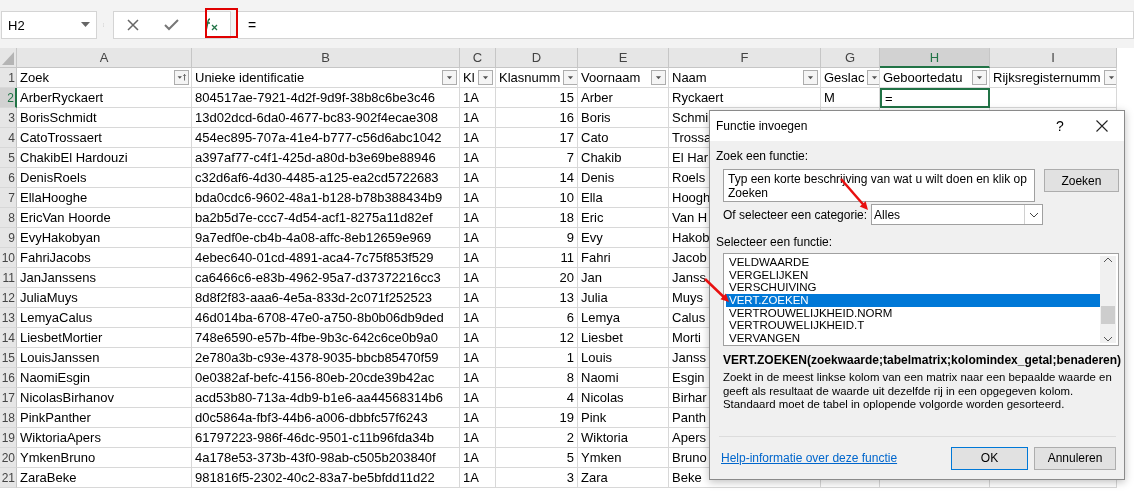  What do you see at coordinates (8, 318) in the screenshot?
I see `row-number: 13` at bounding box center [8, 318].